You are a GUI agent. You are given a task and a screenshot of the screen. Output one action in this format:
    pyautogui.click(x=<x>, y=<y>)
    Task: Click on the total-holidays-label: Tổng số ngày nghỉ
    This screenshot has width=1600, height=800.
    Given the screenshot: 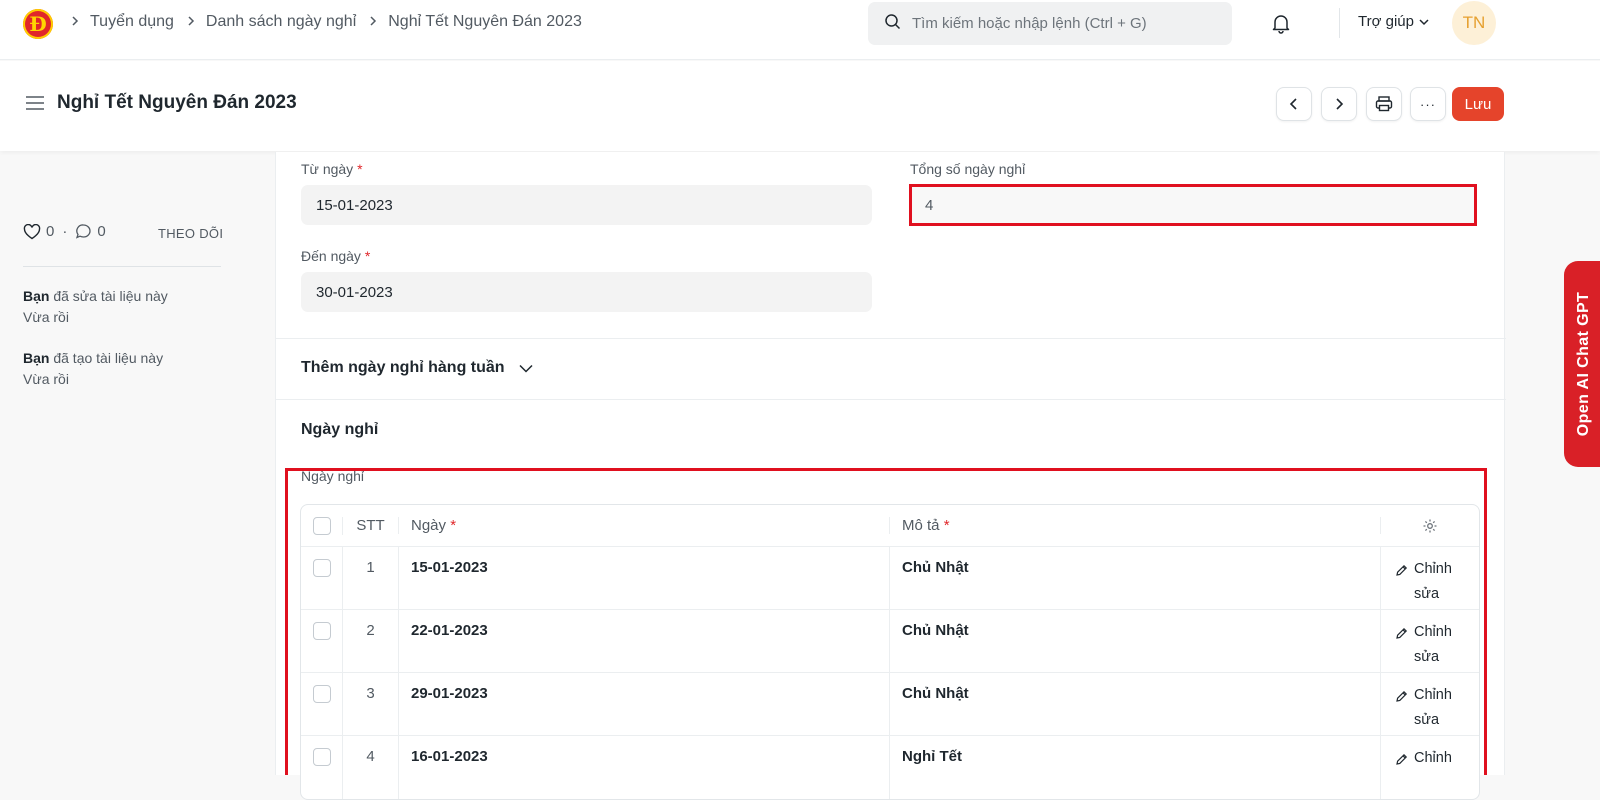 What is the action you would take?
    pyautogui.click(x=968, y=169)
    